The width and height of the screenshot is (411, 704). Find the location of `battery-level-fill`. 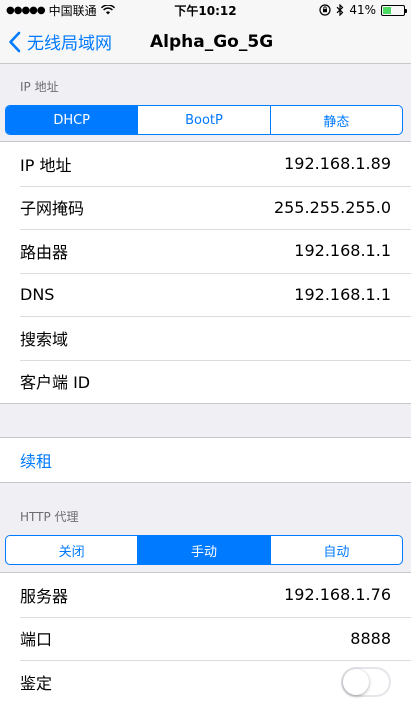

battery-level-fill is located at coordinates (387, 10).